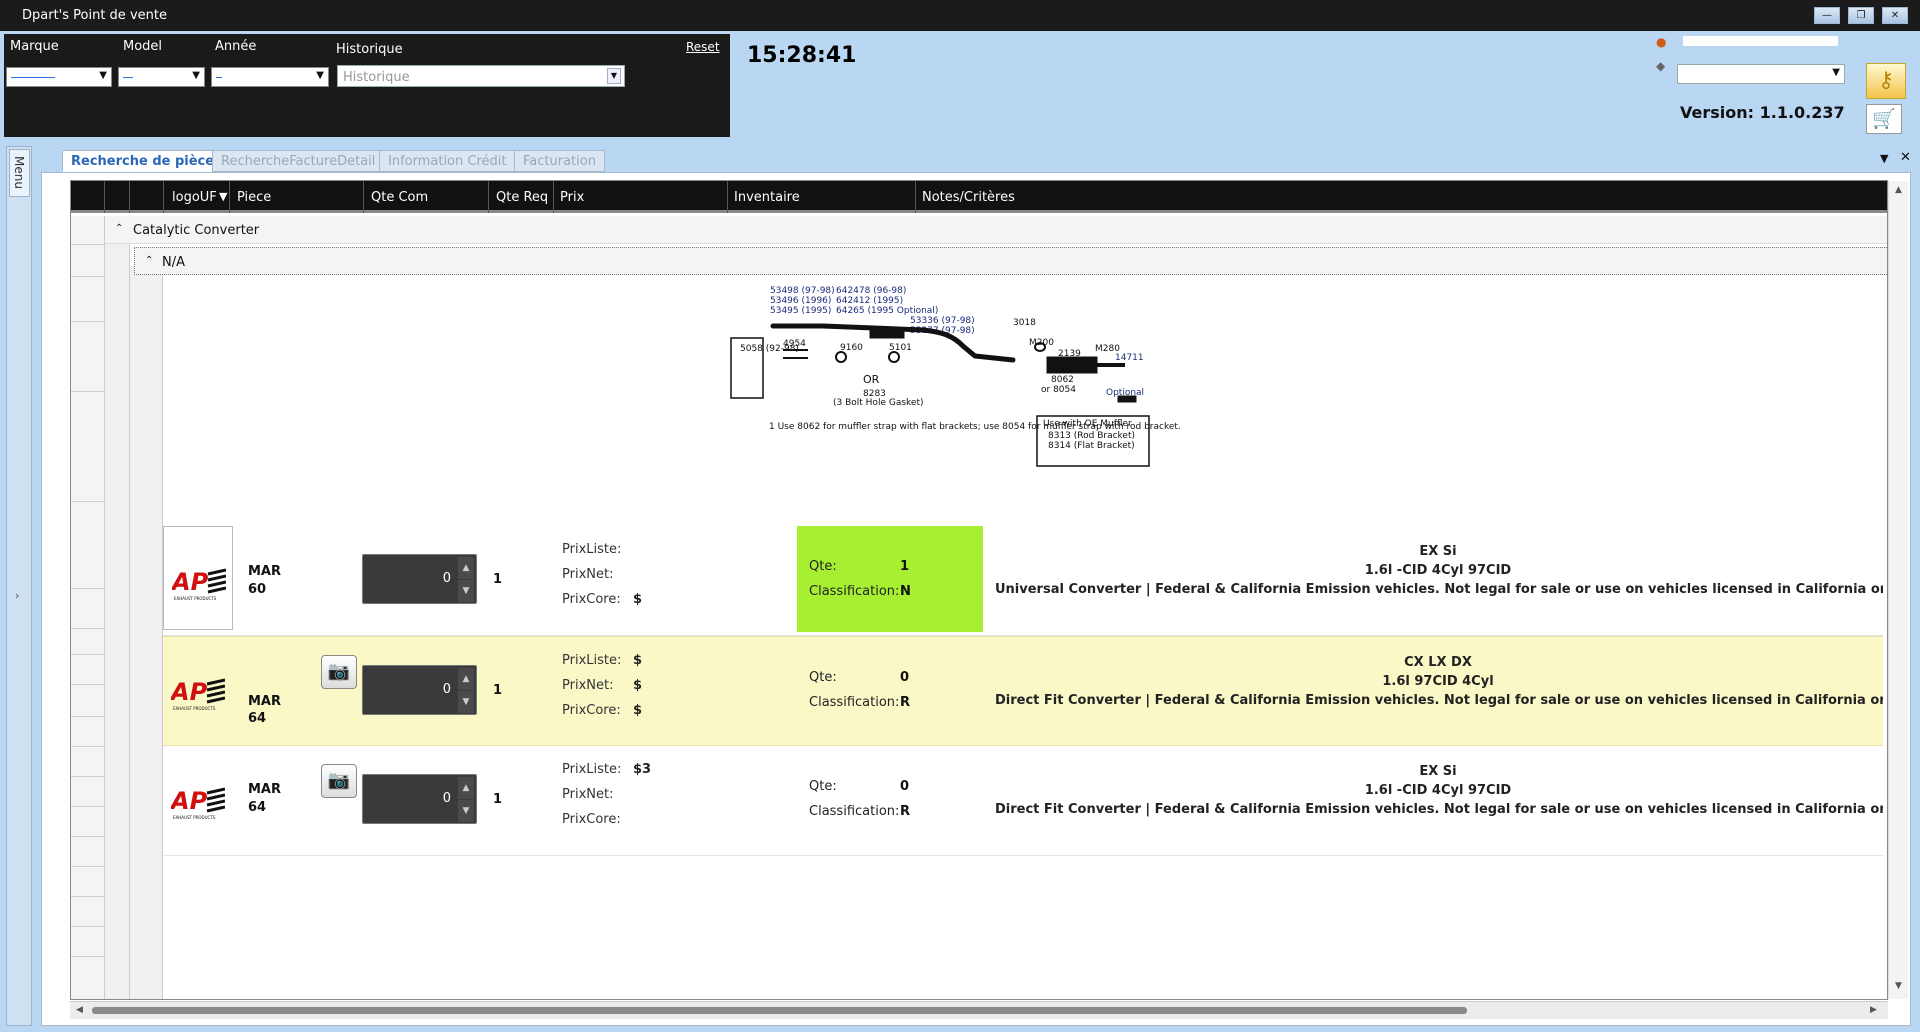  What do you see at coordinates (1898, 190) in the screenshot?
I see `scroll-up-icon: ▲` at bounding box center [1898, 190].